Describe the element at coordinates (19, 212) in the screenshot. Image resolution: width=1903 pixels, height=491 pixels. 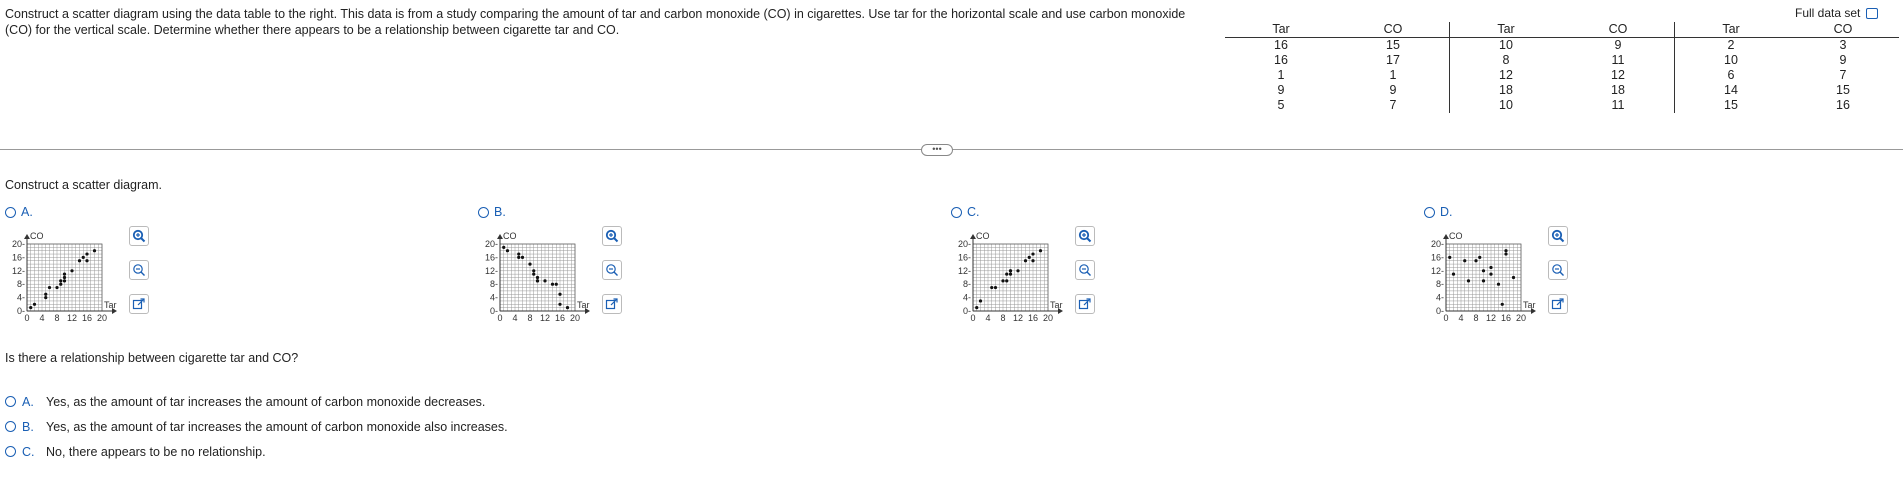
I see `option-a: A.` at that location.